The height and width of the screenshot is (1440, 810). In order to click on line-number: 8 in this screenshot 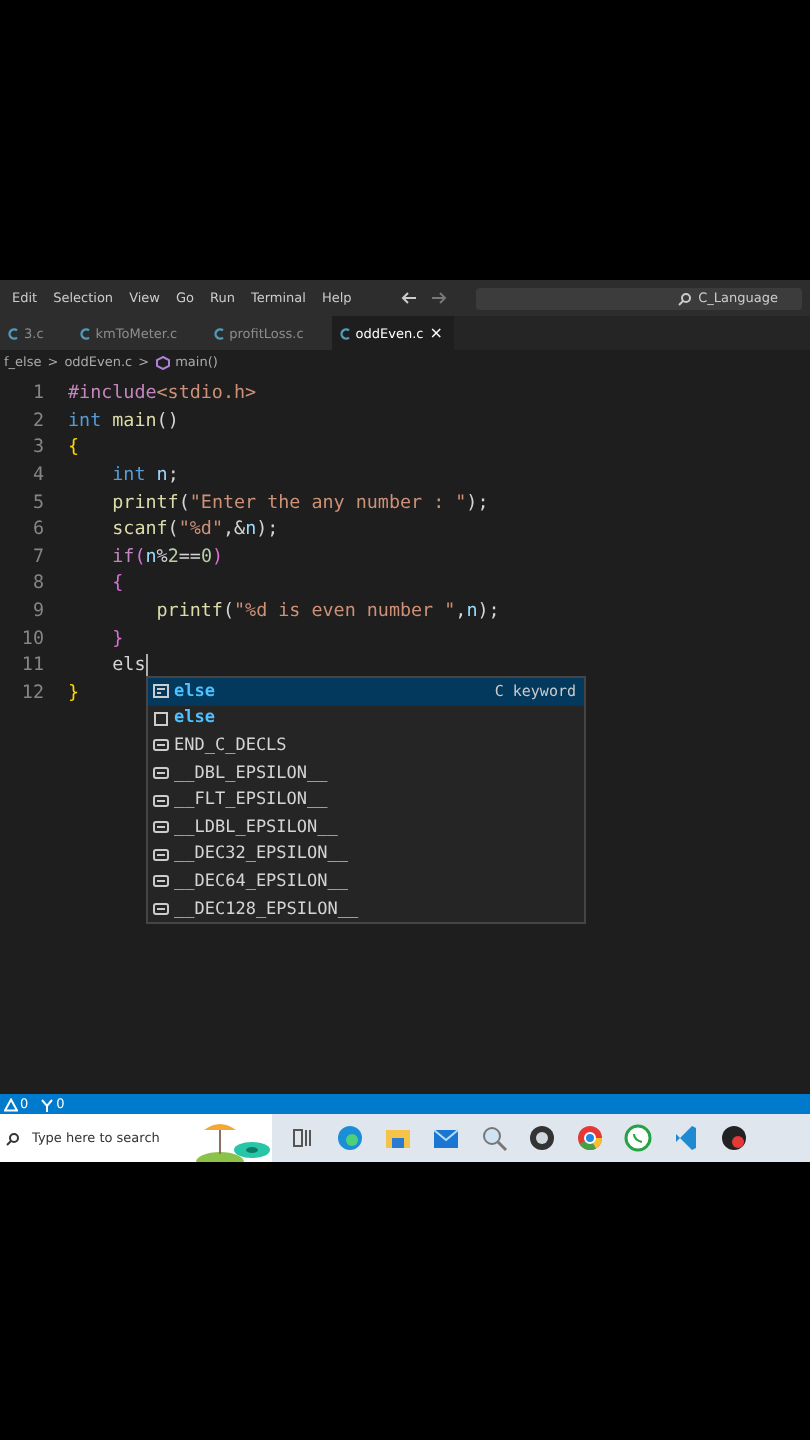, I will do `click(38, 583)`.